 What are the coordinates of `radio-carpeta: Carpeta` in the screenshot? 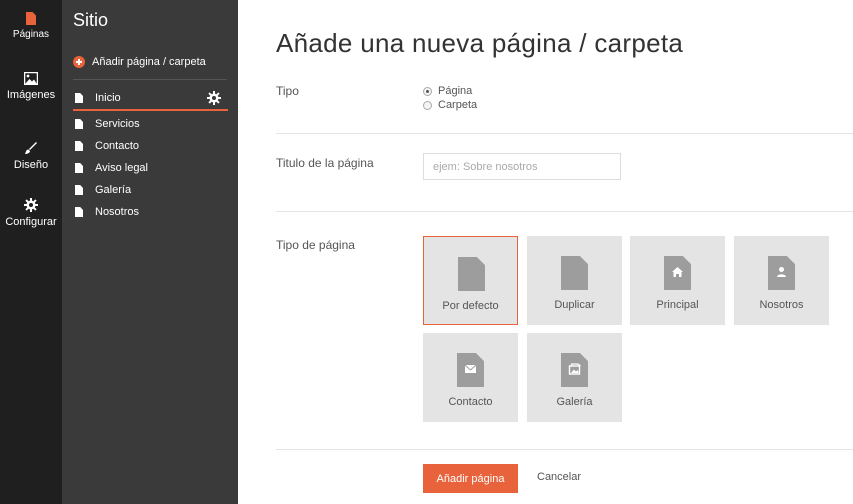 It's located at (450, 105).